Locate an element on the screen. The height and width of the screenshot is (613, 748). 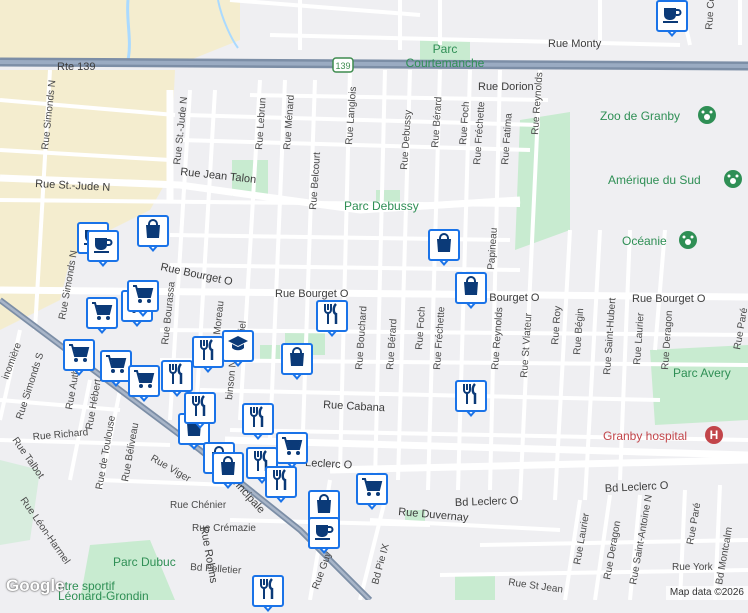
route-139-shield: 139 is located at coordinates (343, 65).